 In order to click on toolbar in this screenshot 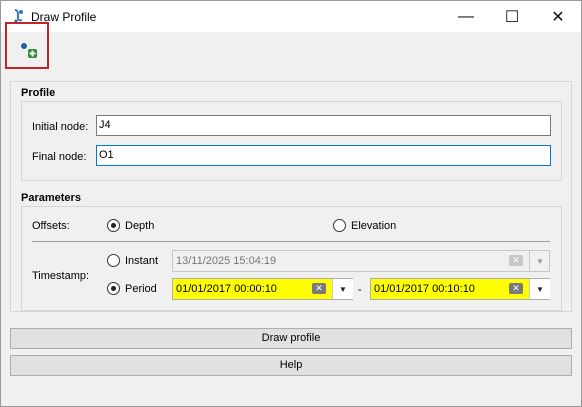, I will do `click(291, 54)`.